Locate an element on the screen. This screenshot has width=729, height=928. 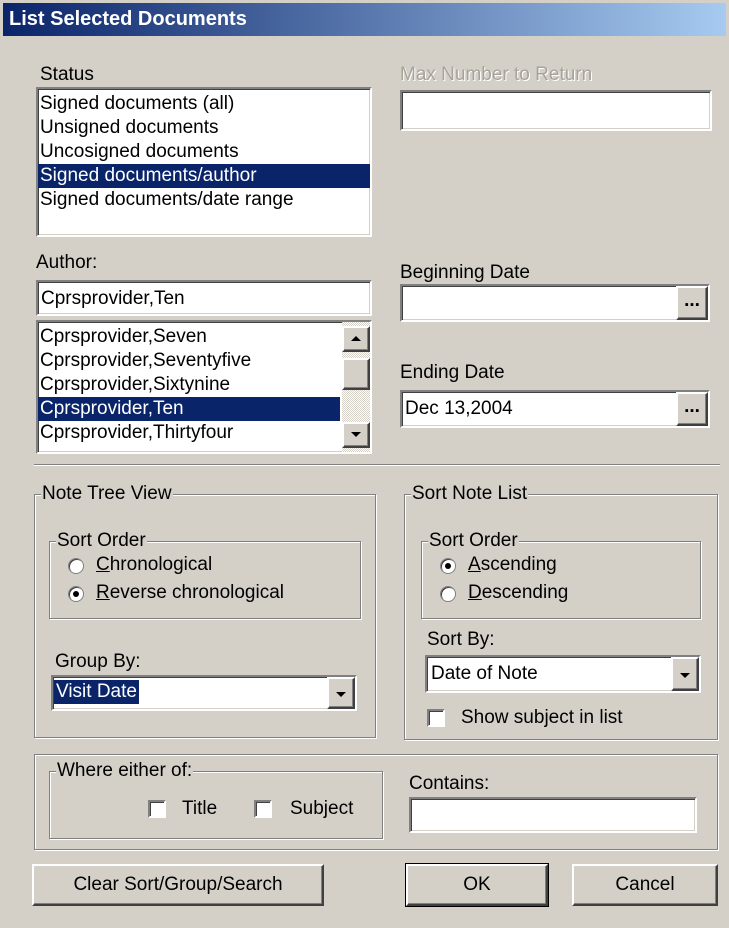
arrow-down-icon is located at coordinates (356, 434).